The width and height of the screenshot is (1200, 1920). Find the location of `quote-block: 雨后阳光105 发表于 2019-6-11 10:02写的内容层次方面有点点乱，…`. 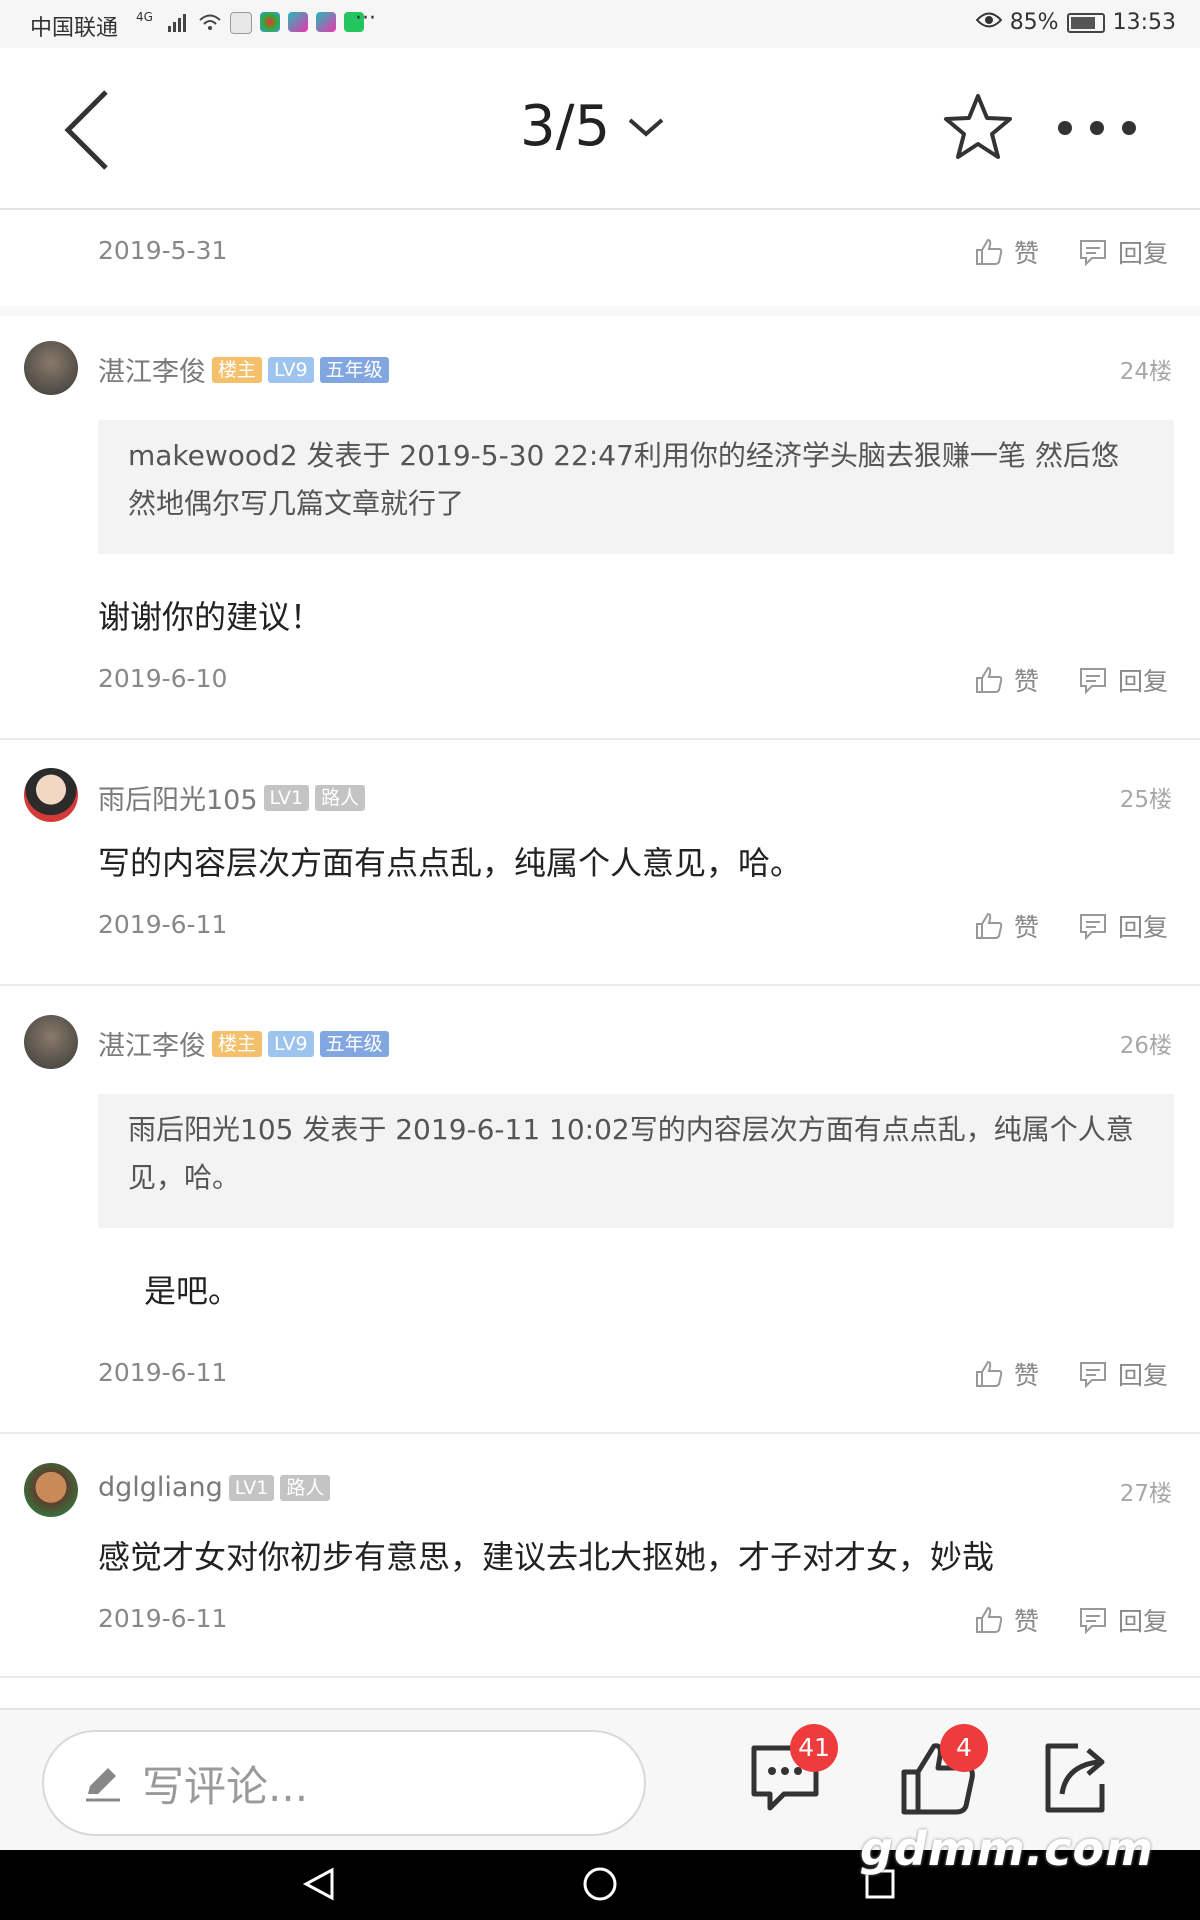

quote-block: 雨后阳光105 发表于 2019-6-11 10:02写的内容层次方面有点点乱，… is located at coordinates (636, 1161).